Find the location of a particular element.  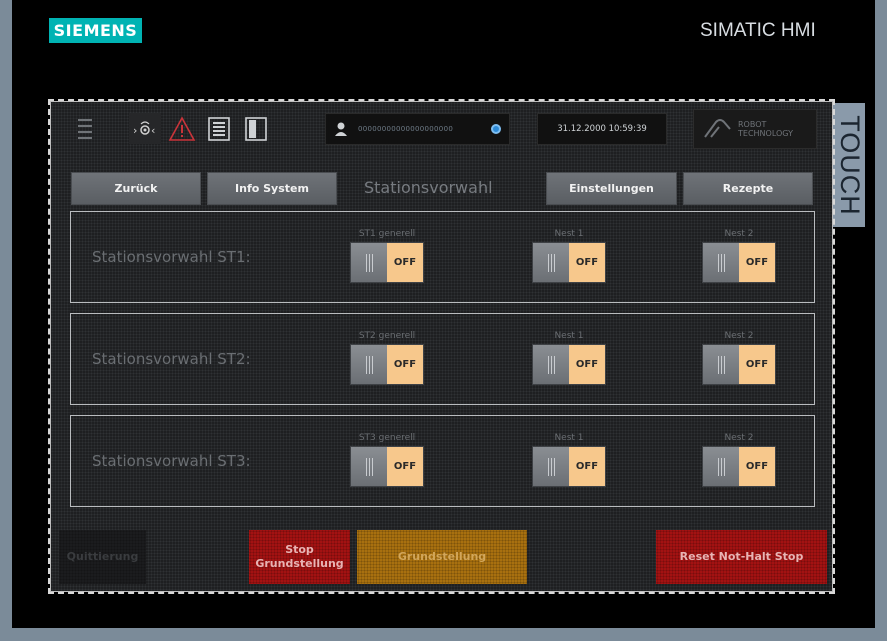

switch-group: ST2 generell OFF is located at coordinates (387, 358).